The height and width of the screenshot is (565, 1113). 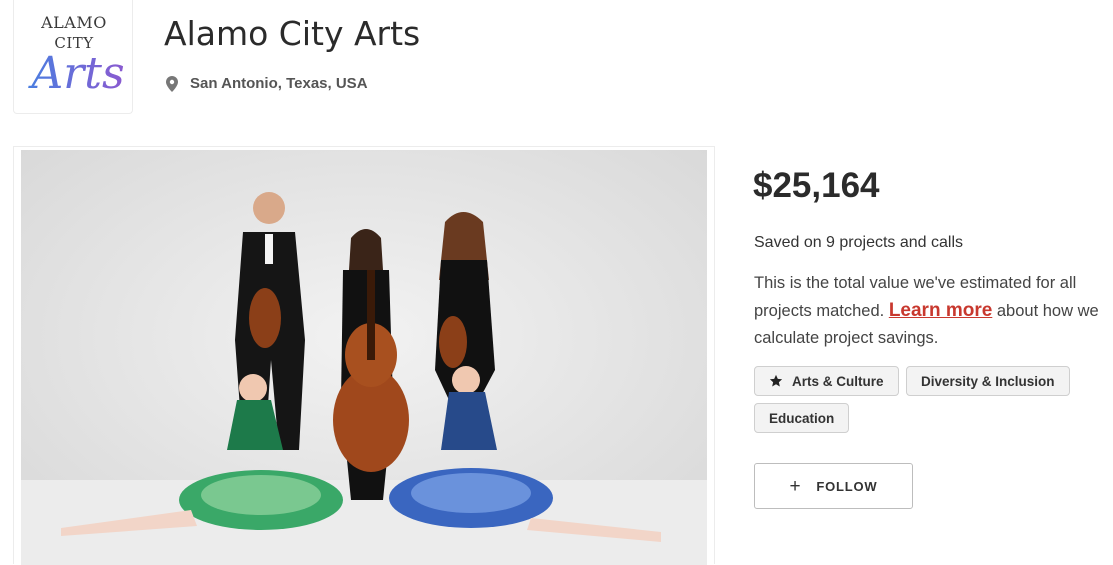 I want to click on map-pin-icon, so click(x=172, y=83).